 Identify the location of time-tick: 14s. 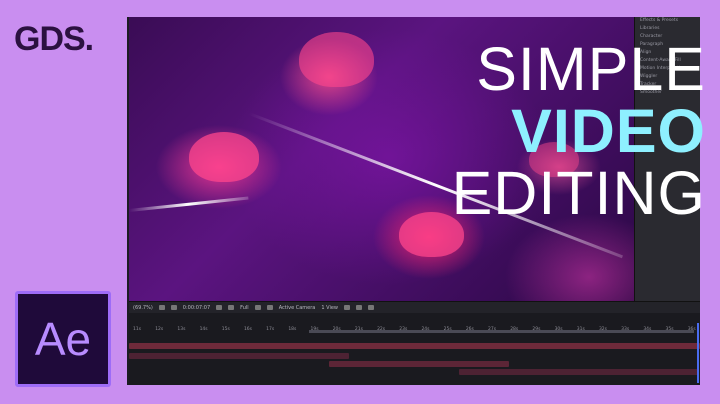
(203, 329).